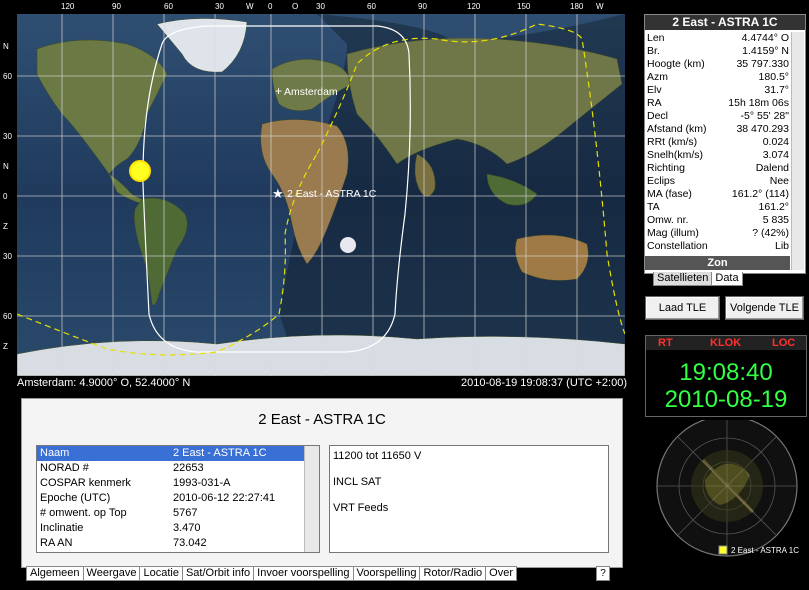 This screenshot has width=809, height=590. Describe the element at coordinates (718, 116) in the screenshot. I see `data-row: Decl -5° 55' 28"` at that location.